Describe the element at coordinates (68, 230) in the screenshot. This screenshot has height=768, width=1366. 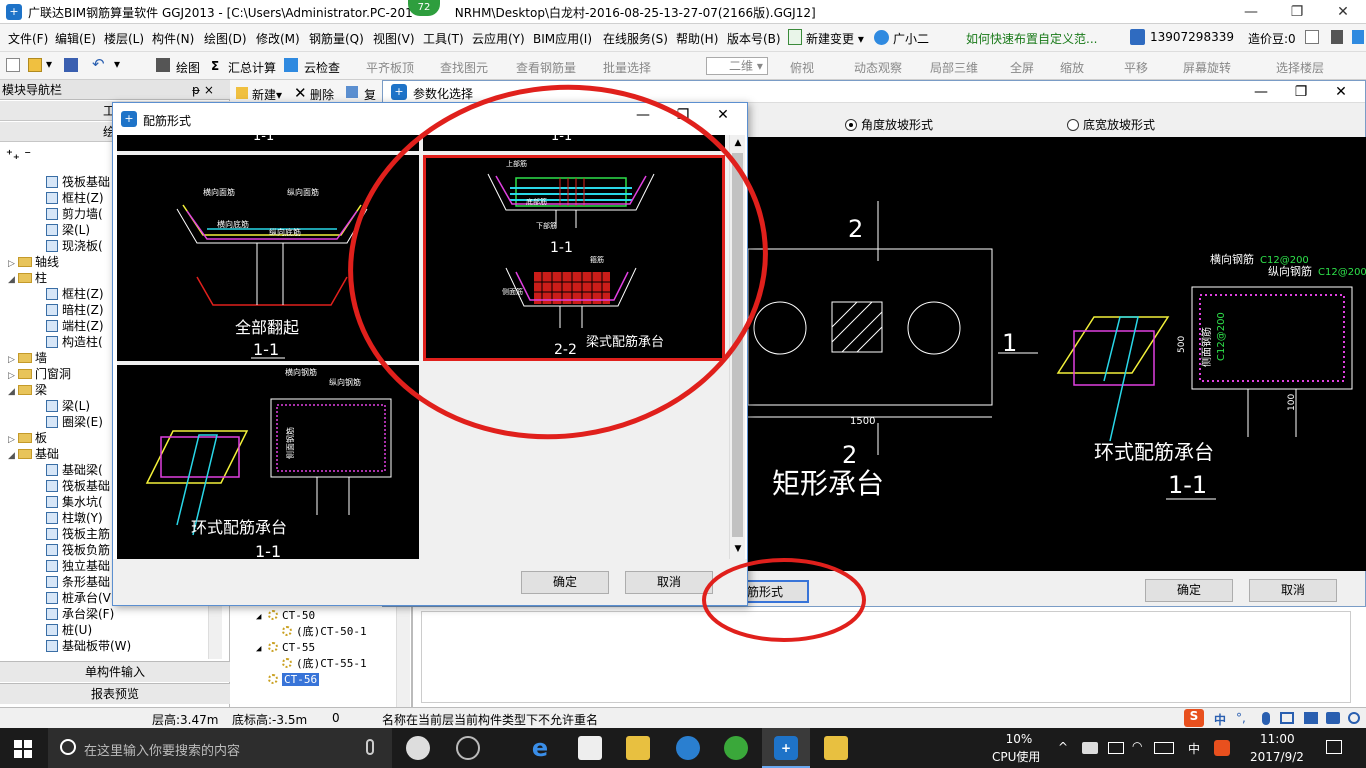
I see `tree-item: 梁(L)` at that location.